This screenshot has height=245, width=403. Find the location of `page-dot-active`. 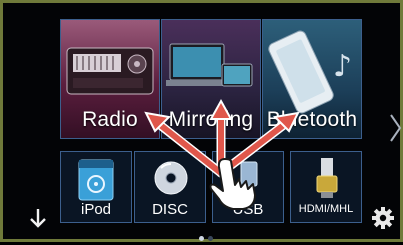

page-dot-active is located at coordinates (201, 238).